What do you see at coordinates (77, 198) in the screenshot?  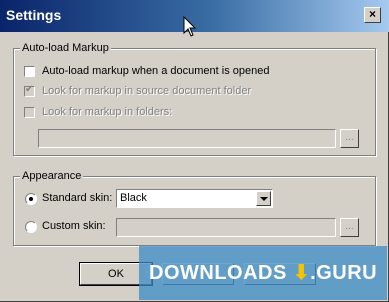 I see `standard-skin-label: Standard skin:` at bounding box center [77, 198].